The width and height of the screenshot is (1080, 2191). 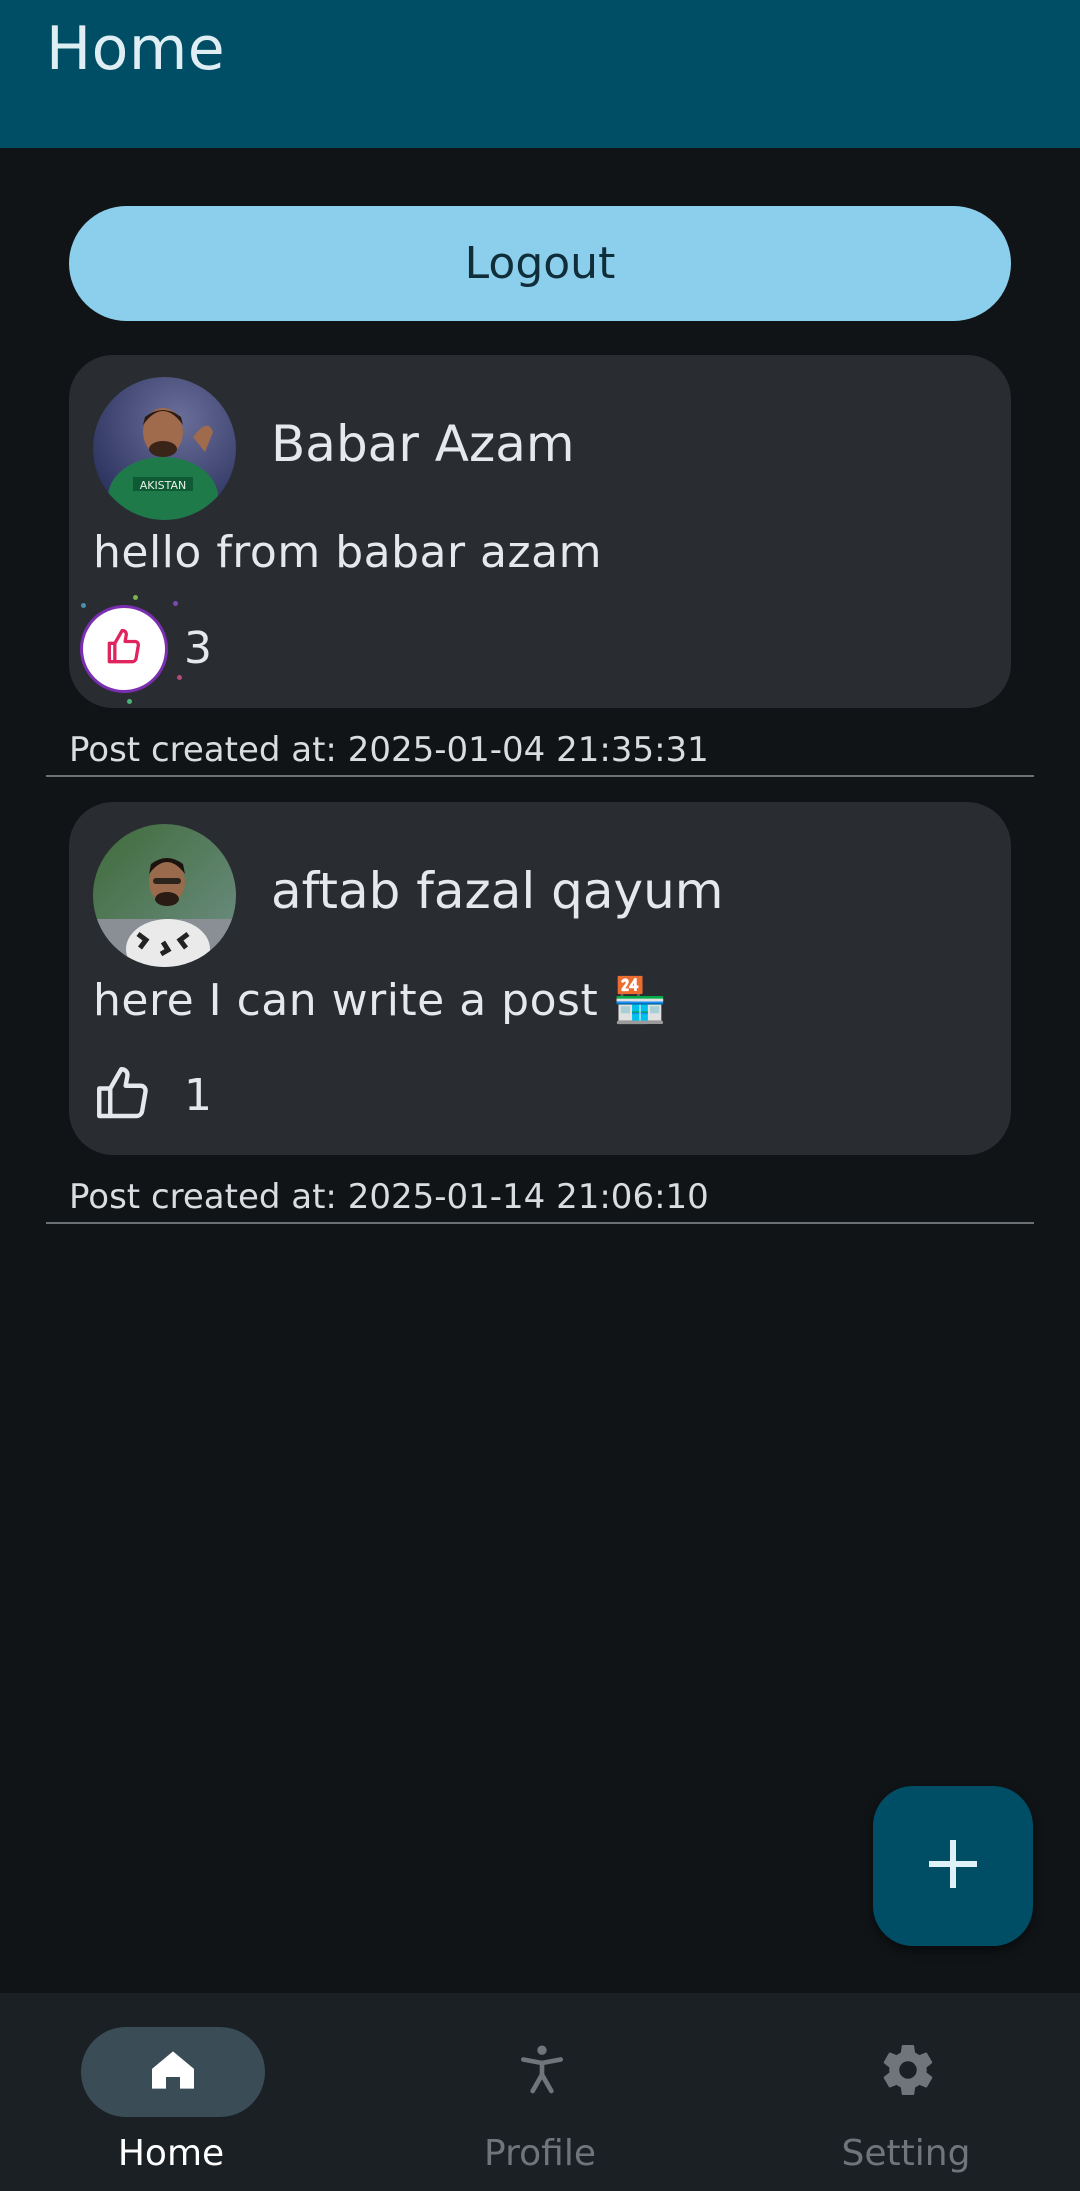 What do you see at coordinates (347, 552) in the screenshot?
I see `post-content: hello from babar azam` at bounding box center [347, 552].